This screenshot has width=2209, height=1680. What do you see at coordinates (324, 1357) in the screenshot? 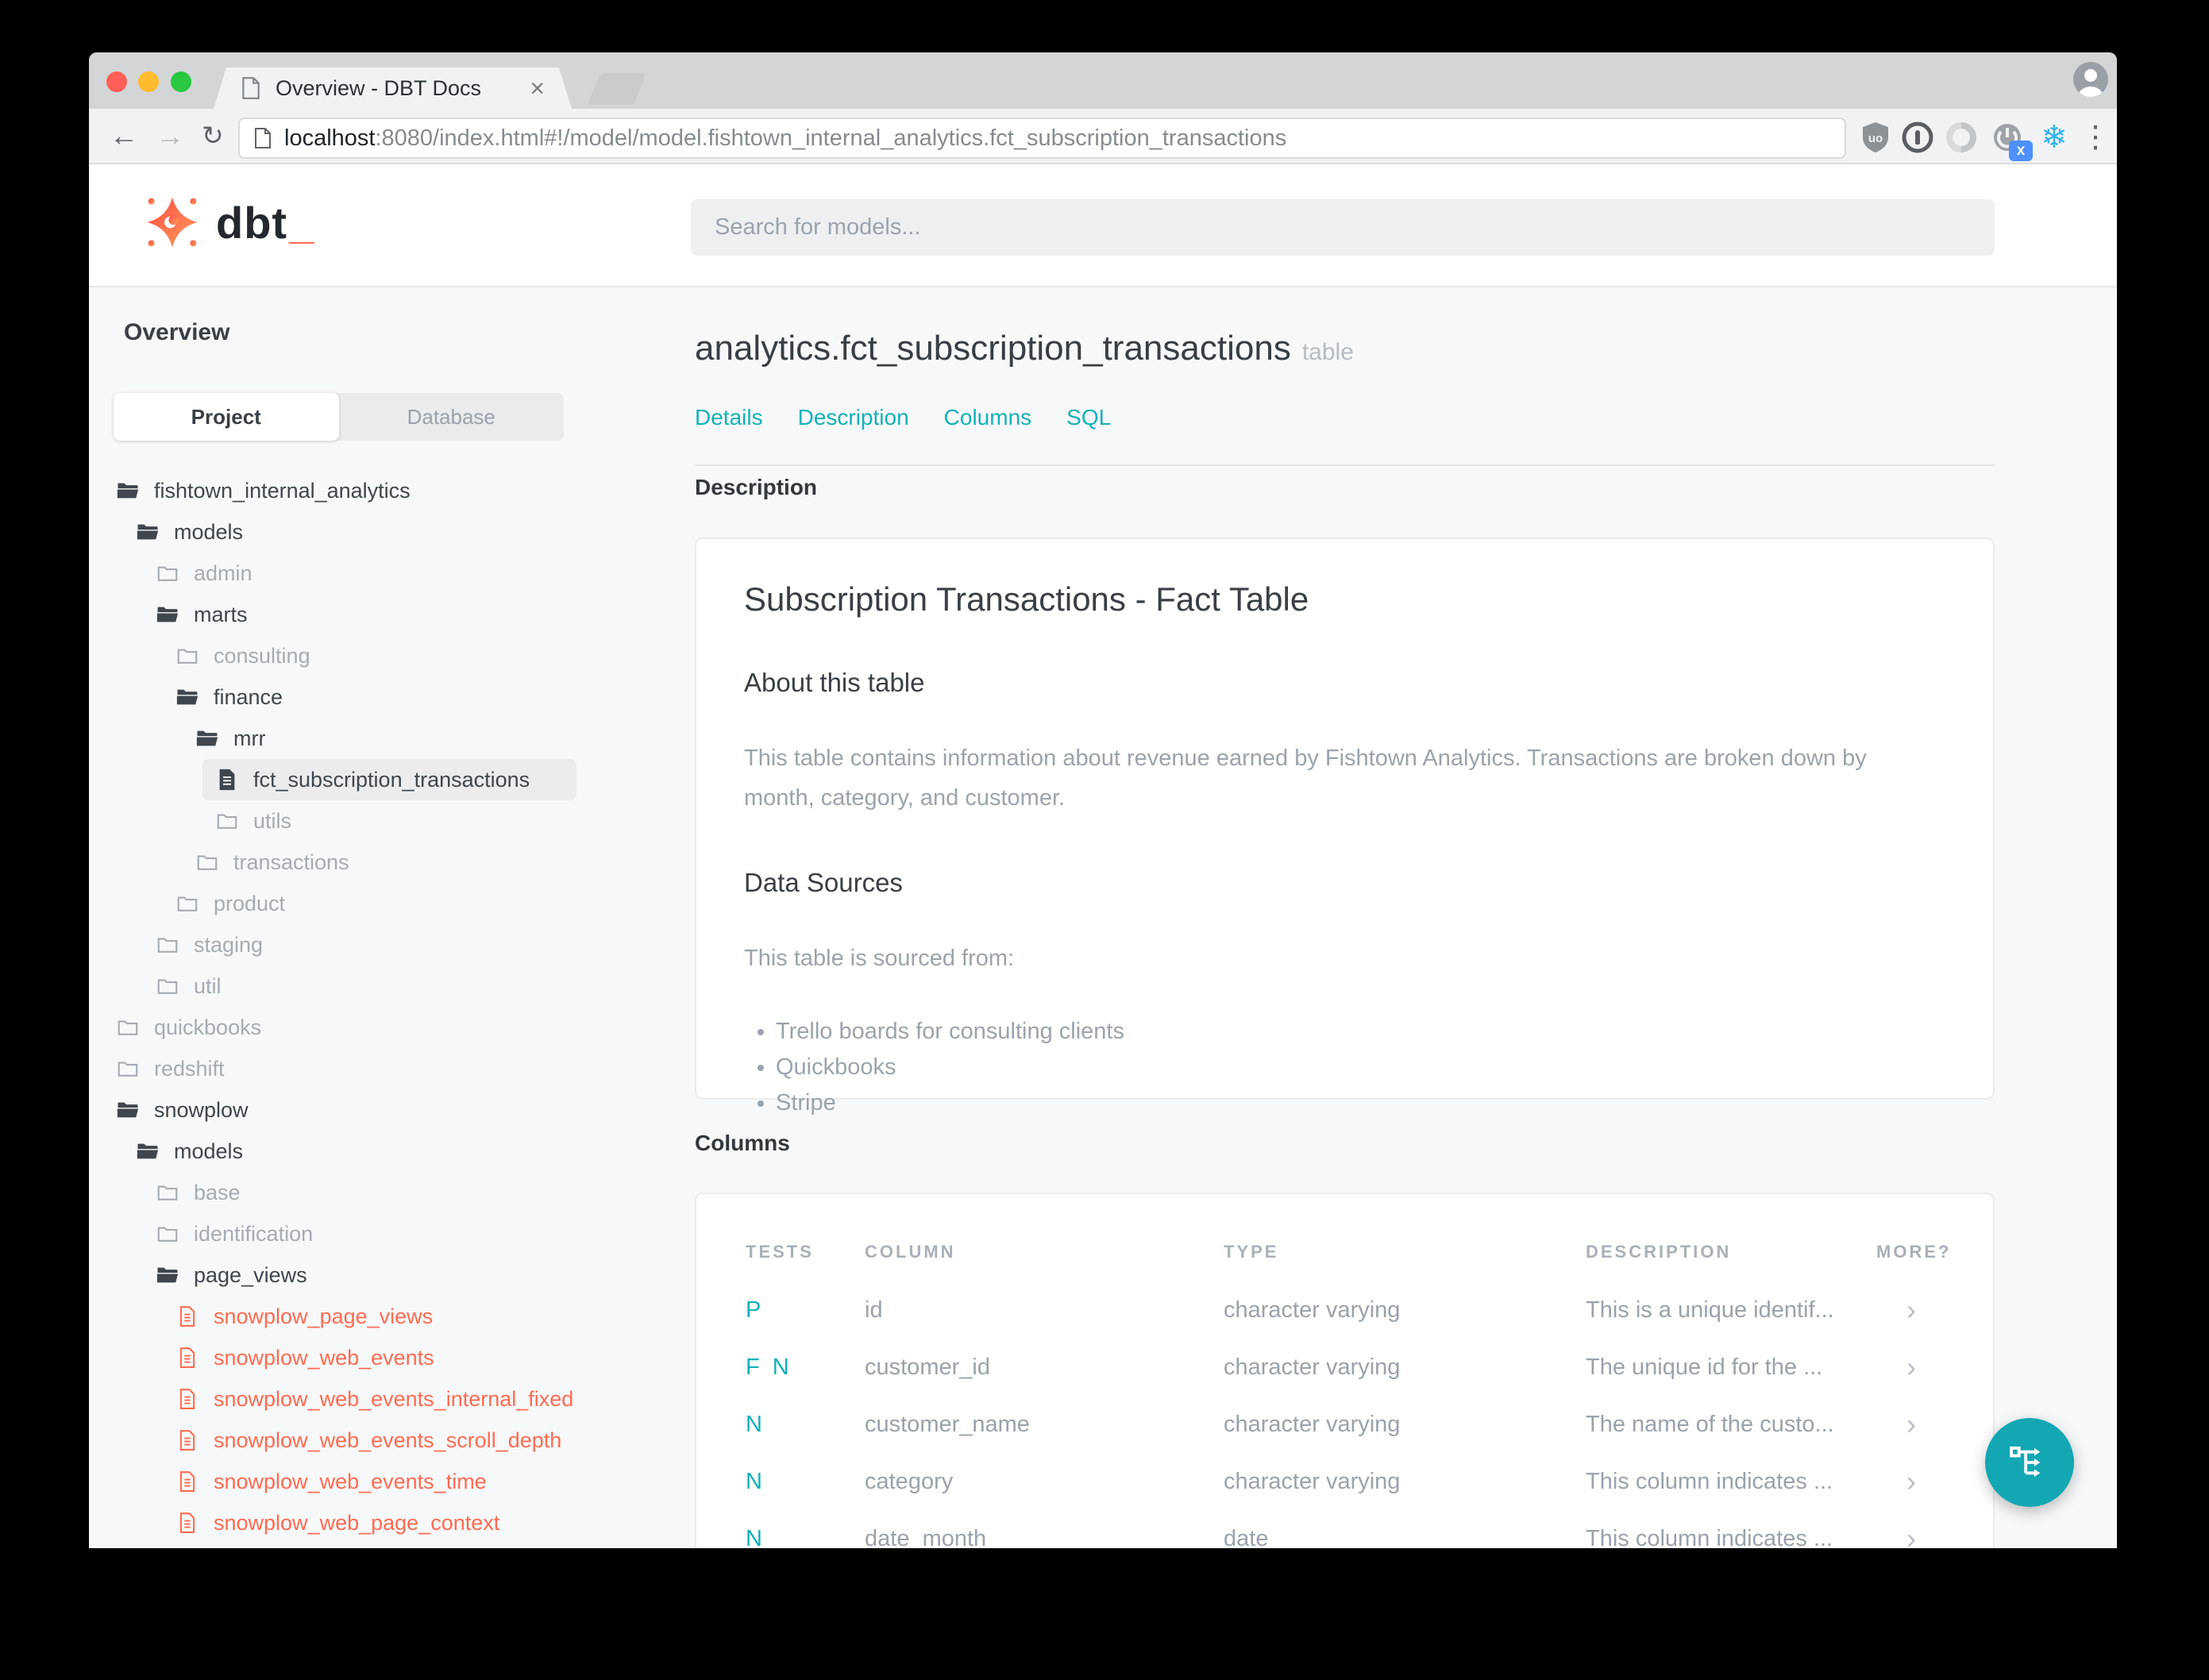
I see `tree-item-label: snowplow_web_events` at bounding box center [324, 1357].